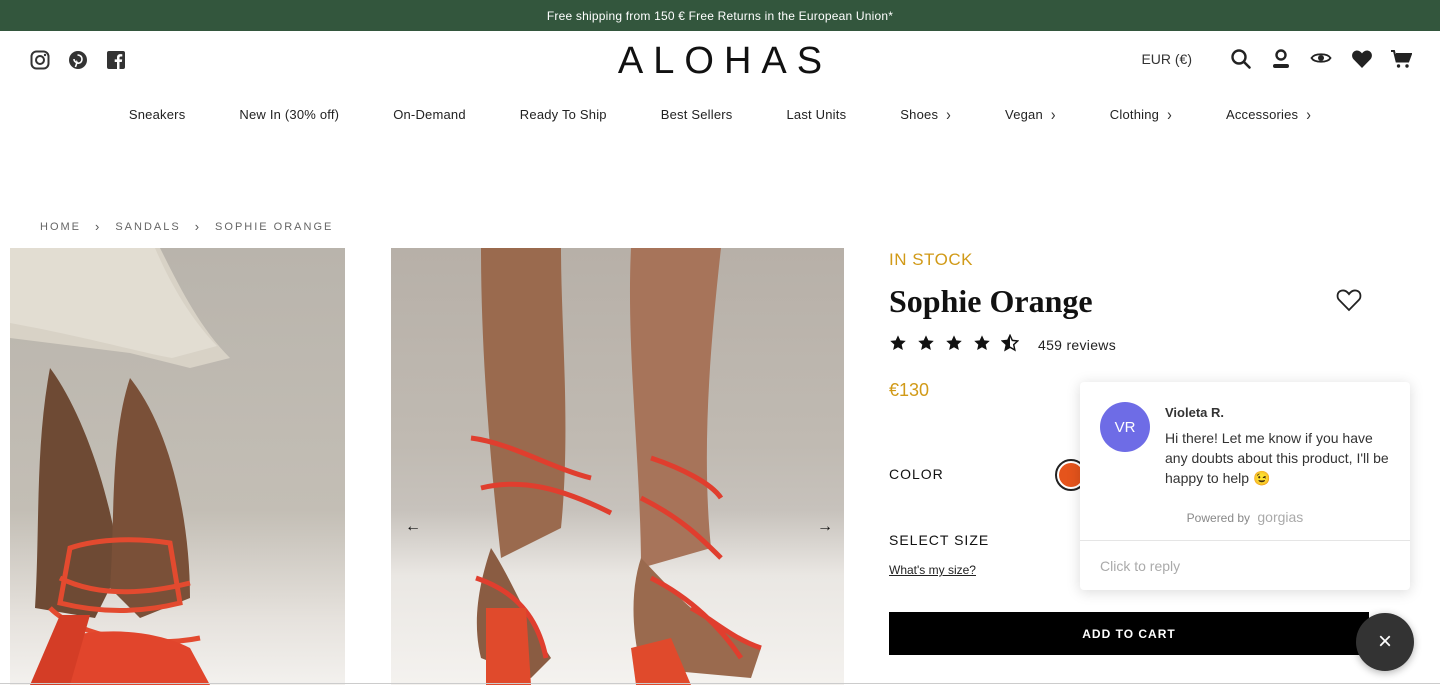  I want to click on powered-by-label: Powered by, so click(1218, 518).